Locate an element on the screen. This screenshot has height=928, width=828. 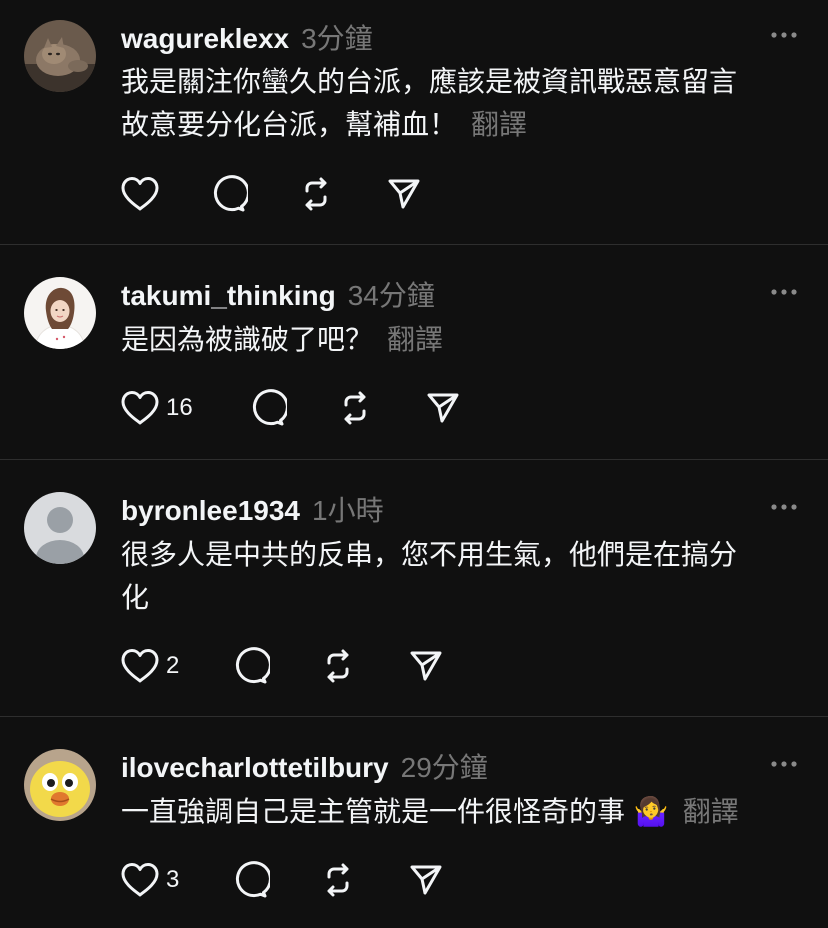
post-text-line: 化 is located at coordinates (135, 597).